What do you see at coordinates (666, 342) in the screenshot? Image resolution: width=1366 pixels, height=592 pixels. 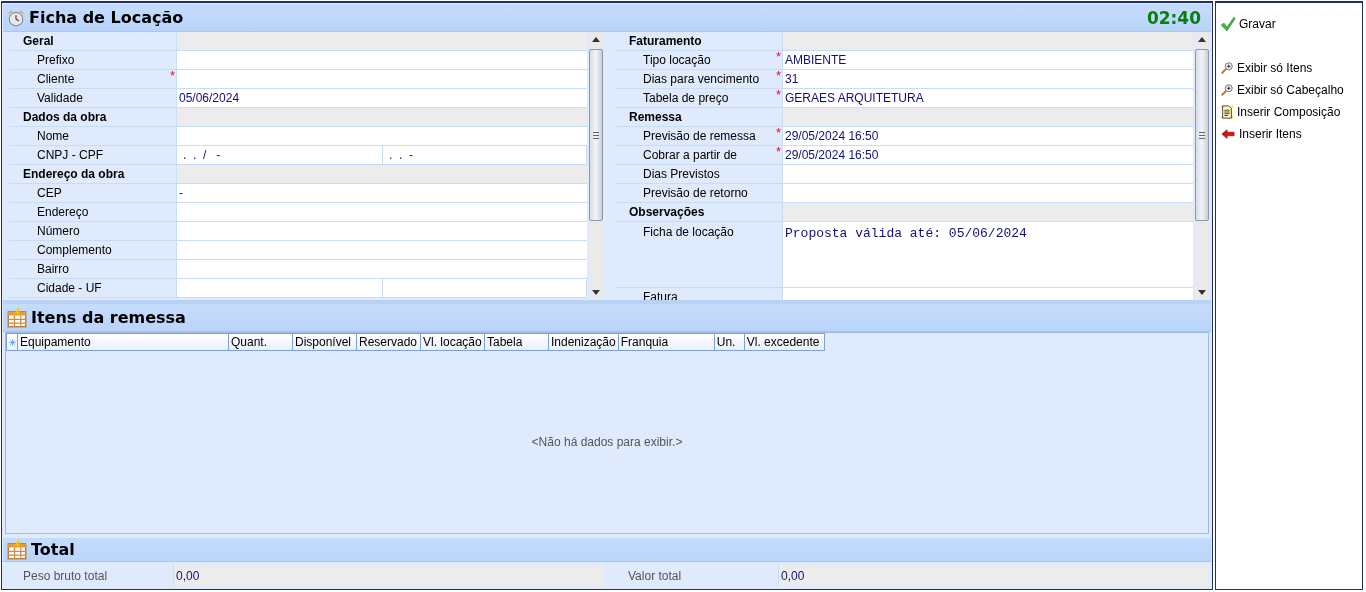 I see `column-header: Franquia` at bounding box center [666, 342].